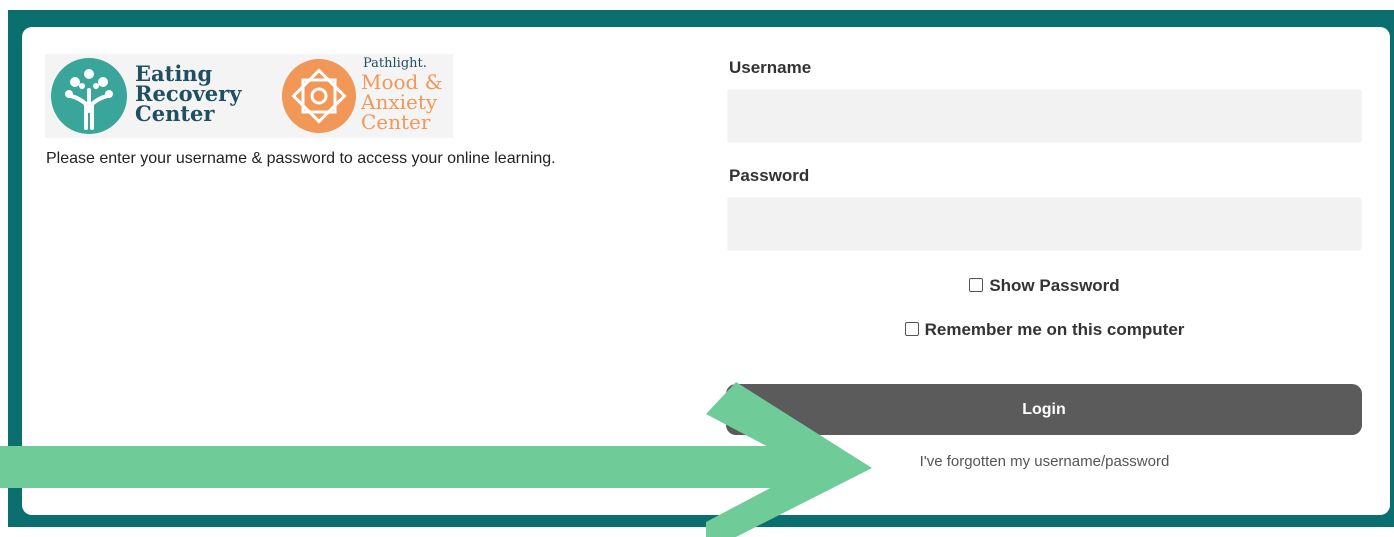 The width and height of the screenshot is (1394, 537). I want to click on show-password-checkbox, so click(976, 284).